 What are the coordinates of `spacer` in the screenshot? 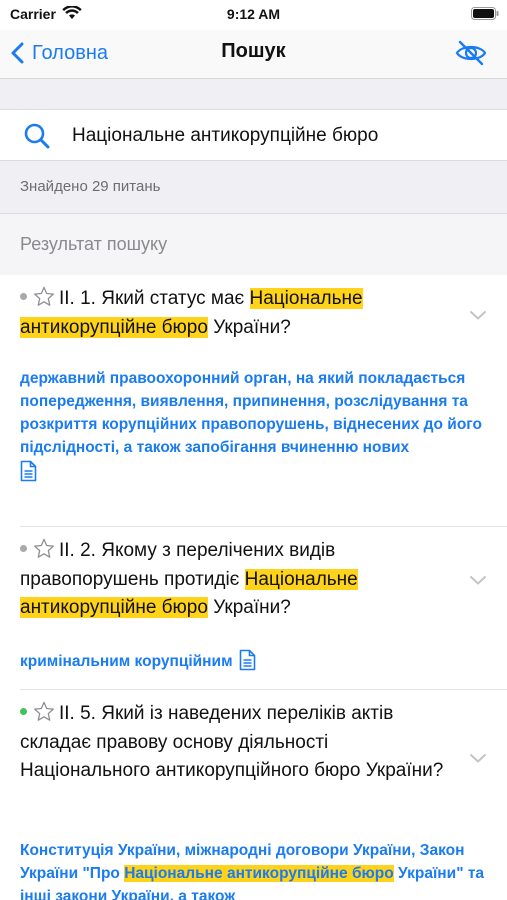 It's located at (253, 93).